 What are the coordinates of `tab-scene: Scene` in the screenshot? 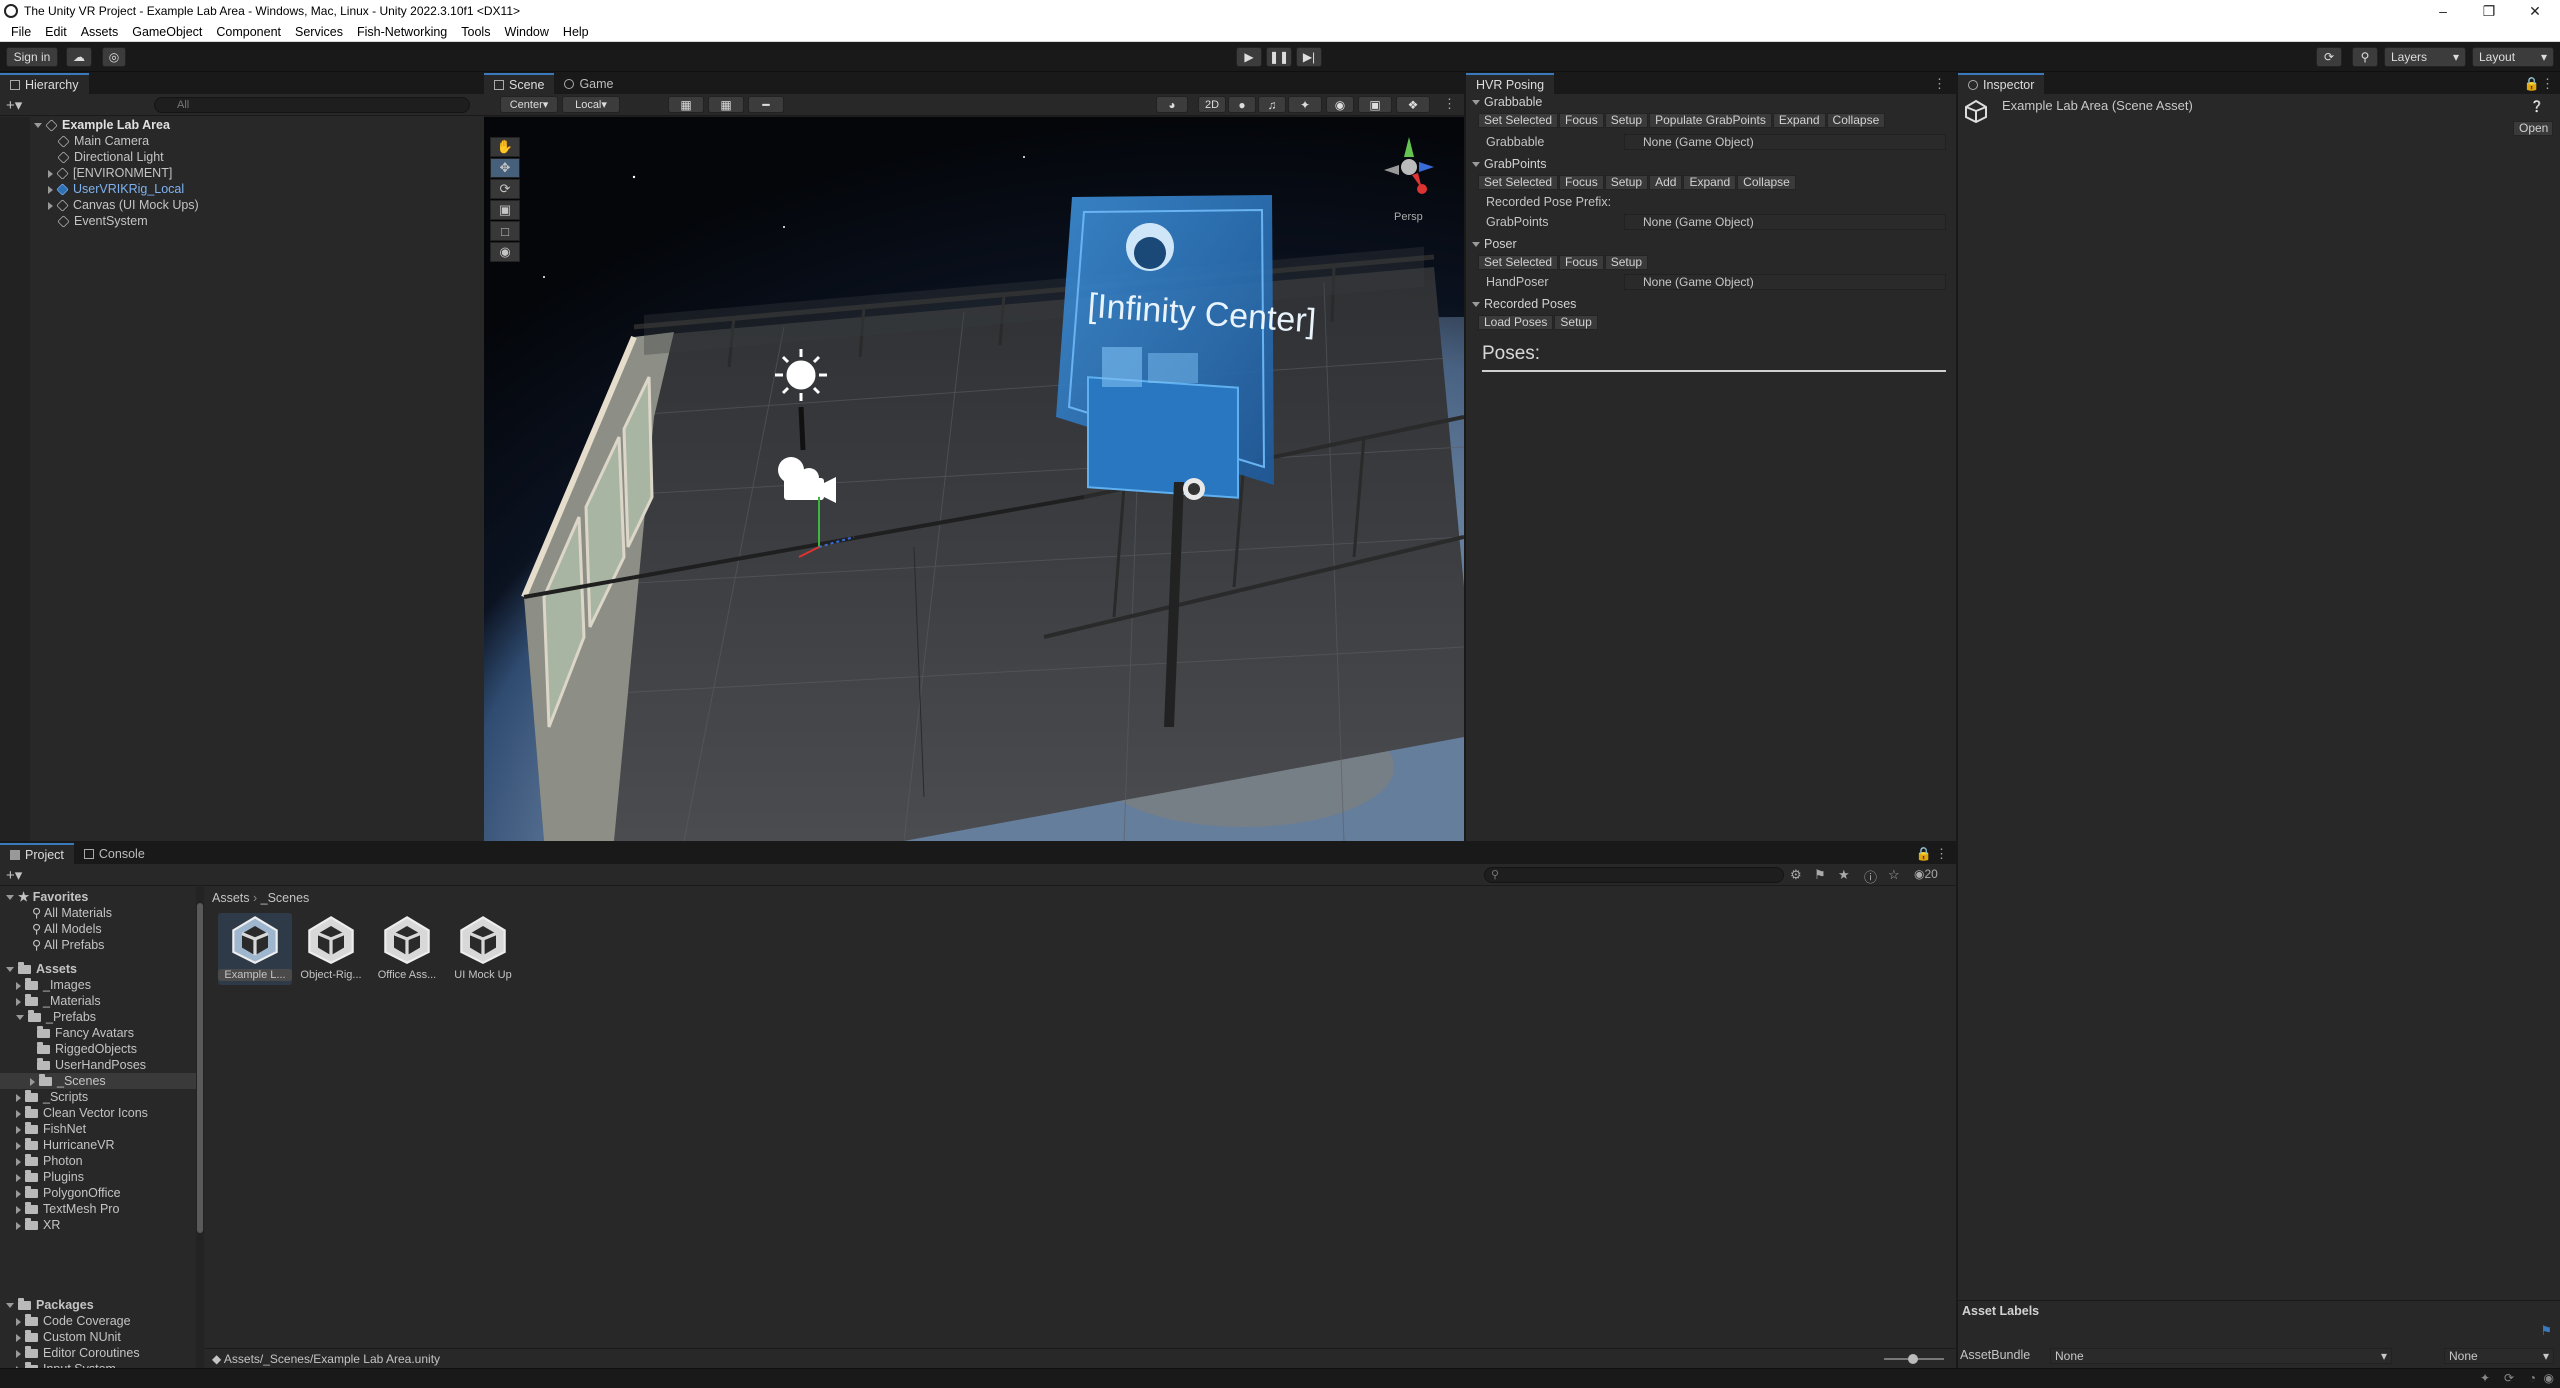 It's located at (519, 83).